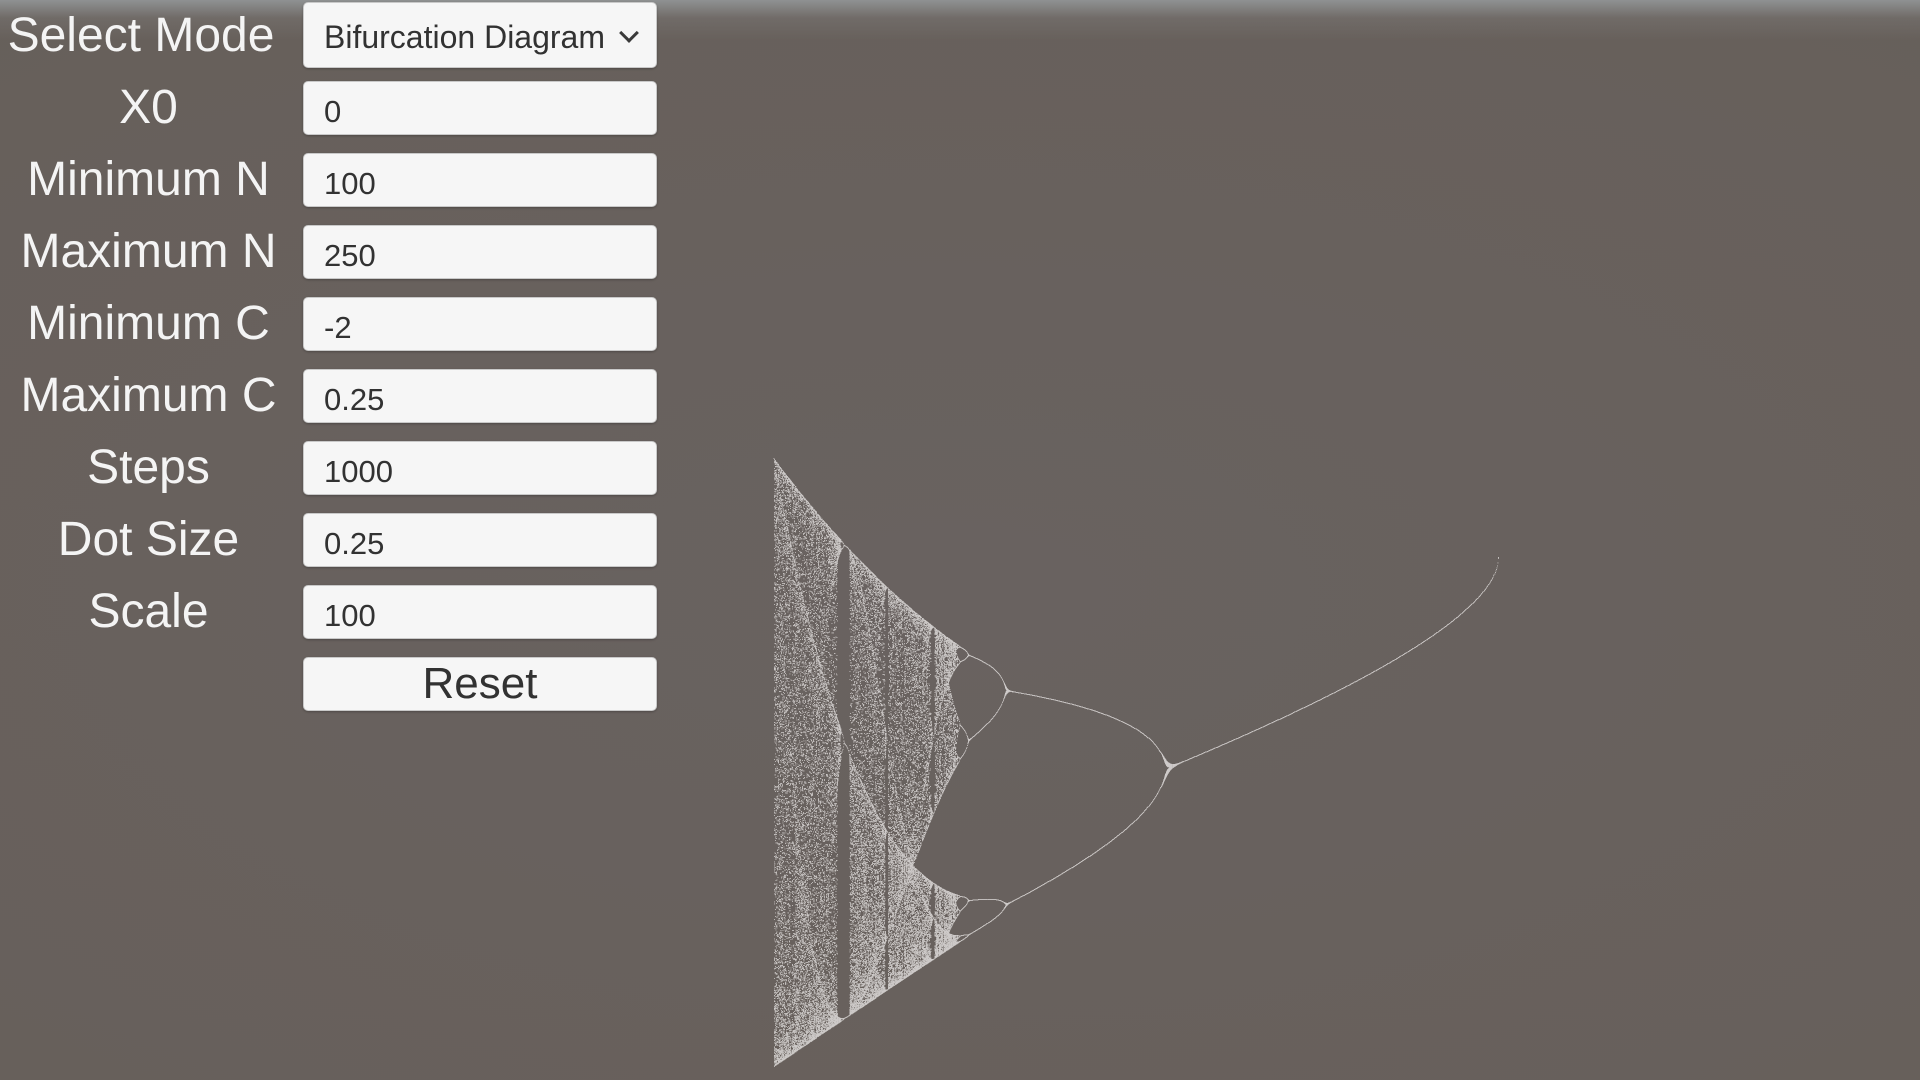 The width and height of the screenshot is (1920, 1080). Describe the element at coordinates (480, 468) in the screenshot. I see `steps-input` at that location.